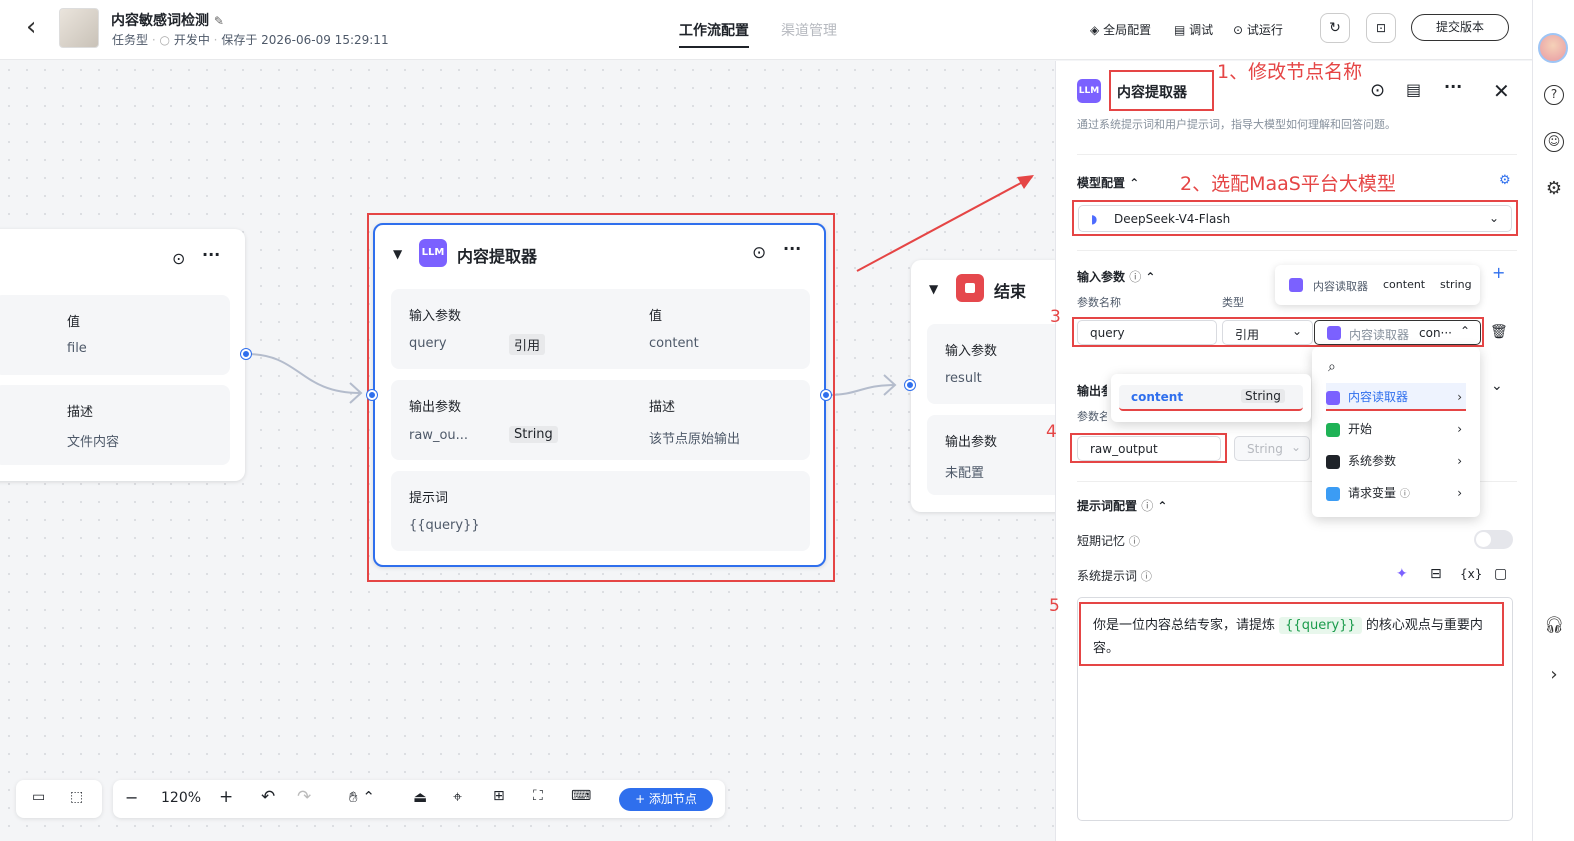 The width and height of the screenshot is (1574, 841). What do you see at coordinates (250, 40) in the screenshot?
I see `app-meta: 任务型 · ○ 开发中 · 保存于 2026-06-09 15:29:11` at bounding box center [250, 40].